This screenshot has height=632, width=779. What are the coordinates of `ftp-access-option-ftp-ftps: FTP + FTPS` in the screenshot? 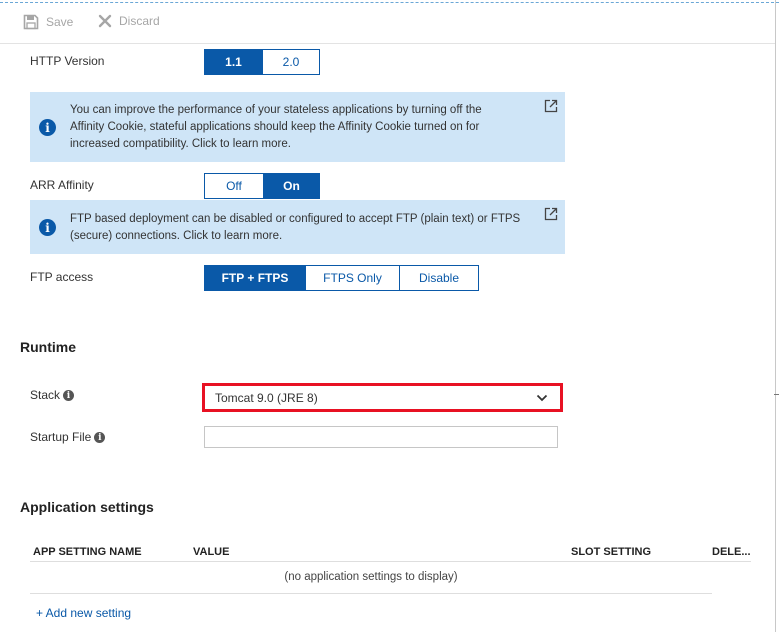 It's located at (255, 278).